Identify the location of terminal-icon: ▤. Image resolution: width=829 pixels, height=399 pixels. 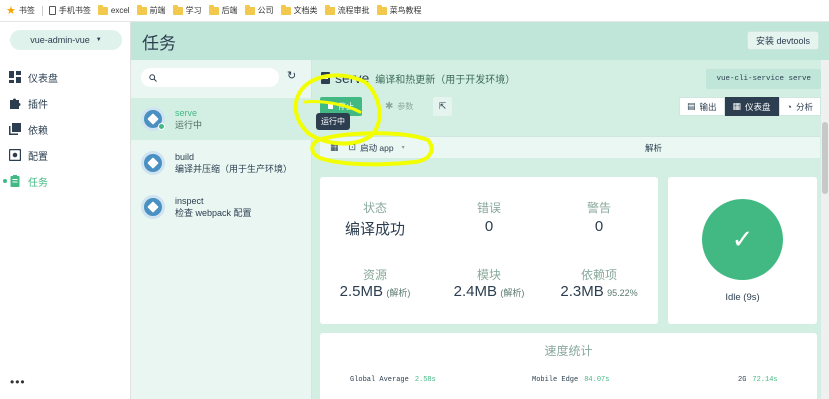
(691, 106).